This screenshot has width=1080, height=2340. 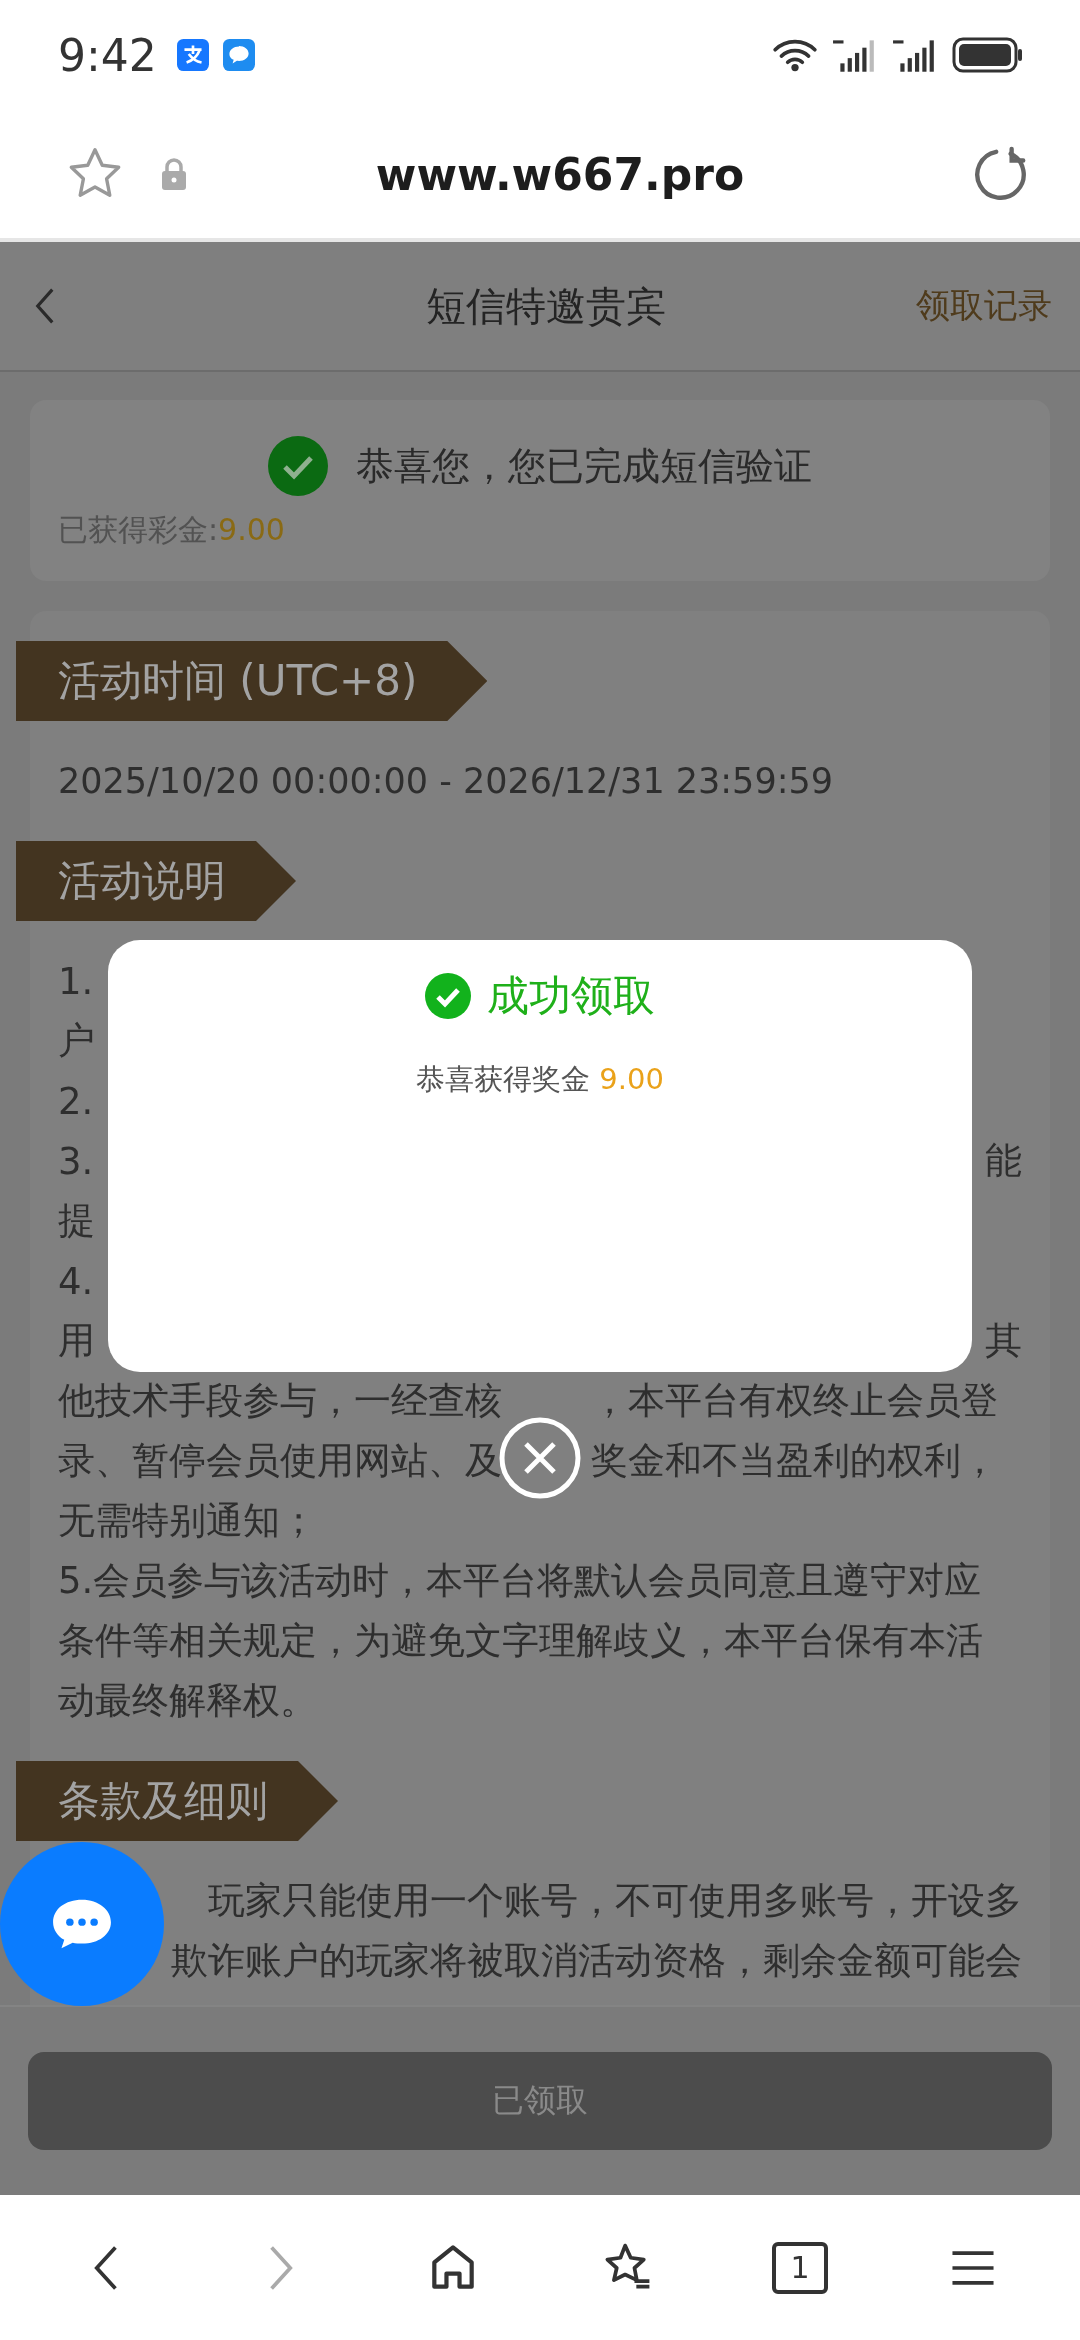 What do you see at coordinates (794, 1461) in the screenshot?
I see `body-text: 奖金和不当盈利的权利，` at bounding box center [794, 1461].